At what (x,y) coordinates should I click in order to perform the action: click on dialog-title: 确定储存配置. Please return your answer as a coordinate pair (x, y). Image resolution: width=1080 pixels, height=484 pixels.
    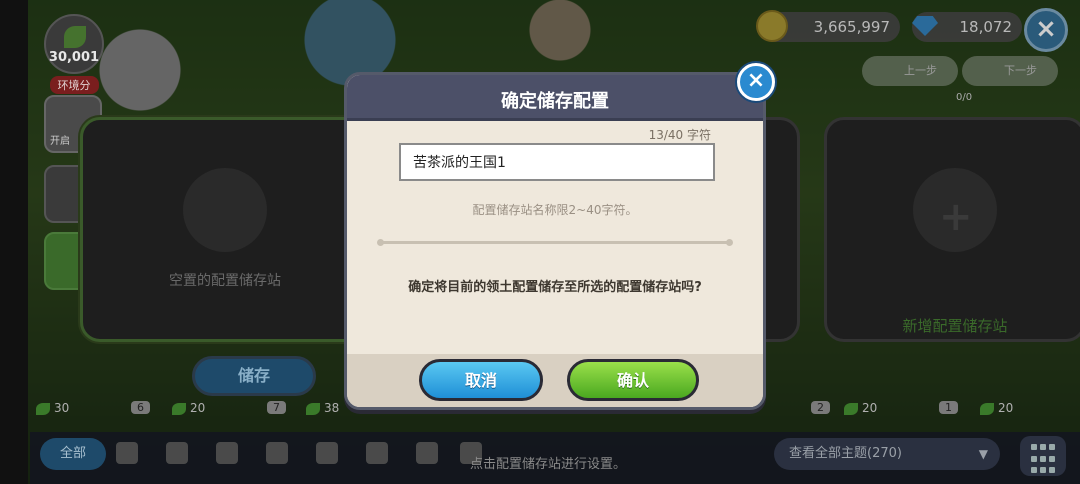
    Looking at the image, I should click on (555, 101).